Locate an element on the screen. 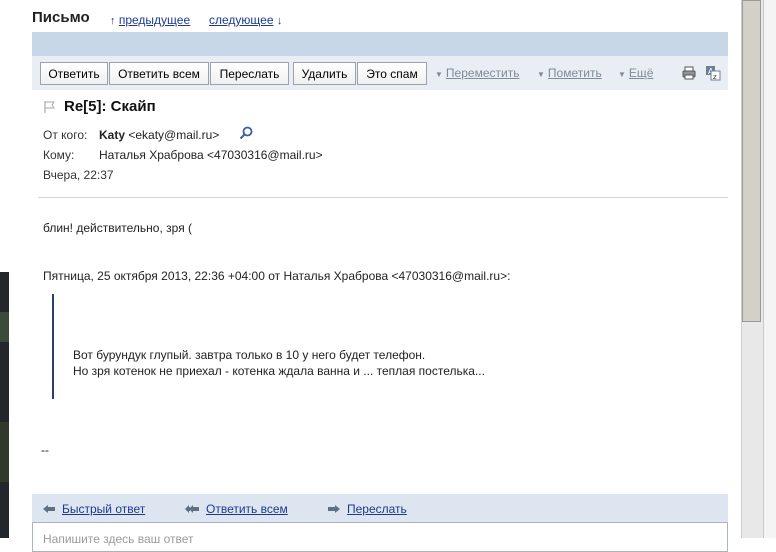 The height and width of the screenshot is (552, 776). scrollbar-thumb is located at coordinates (751, 161).